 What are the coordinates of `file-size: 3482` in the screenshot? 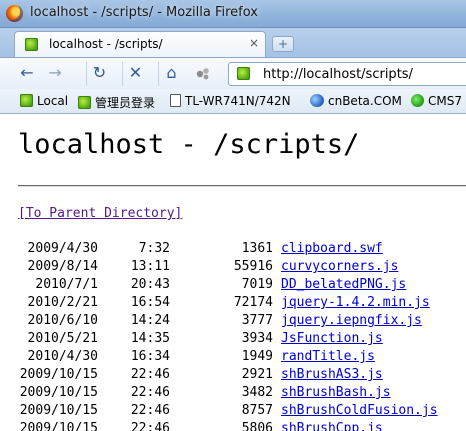 It's located at (257, 392).